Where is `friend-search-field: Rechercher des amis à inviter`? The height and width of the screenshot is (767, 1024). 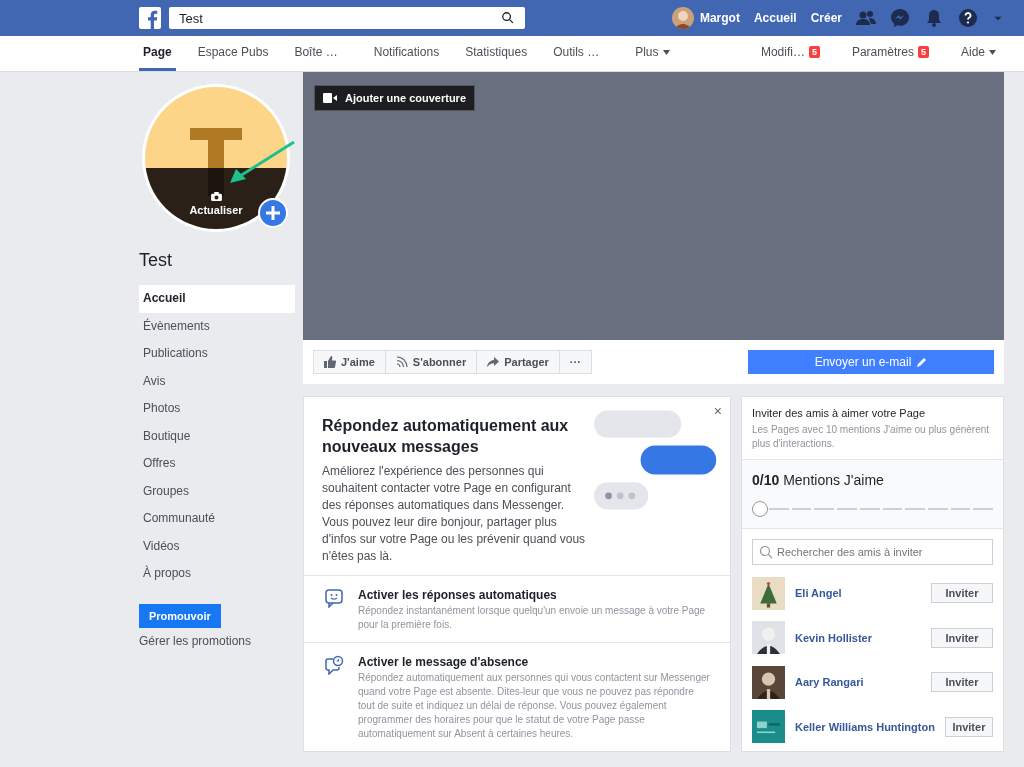
friend-search-field: Rechercher des amis à inviter is located at coordinates (872, 552).